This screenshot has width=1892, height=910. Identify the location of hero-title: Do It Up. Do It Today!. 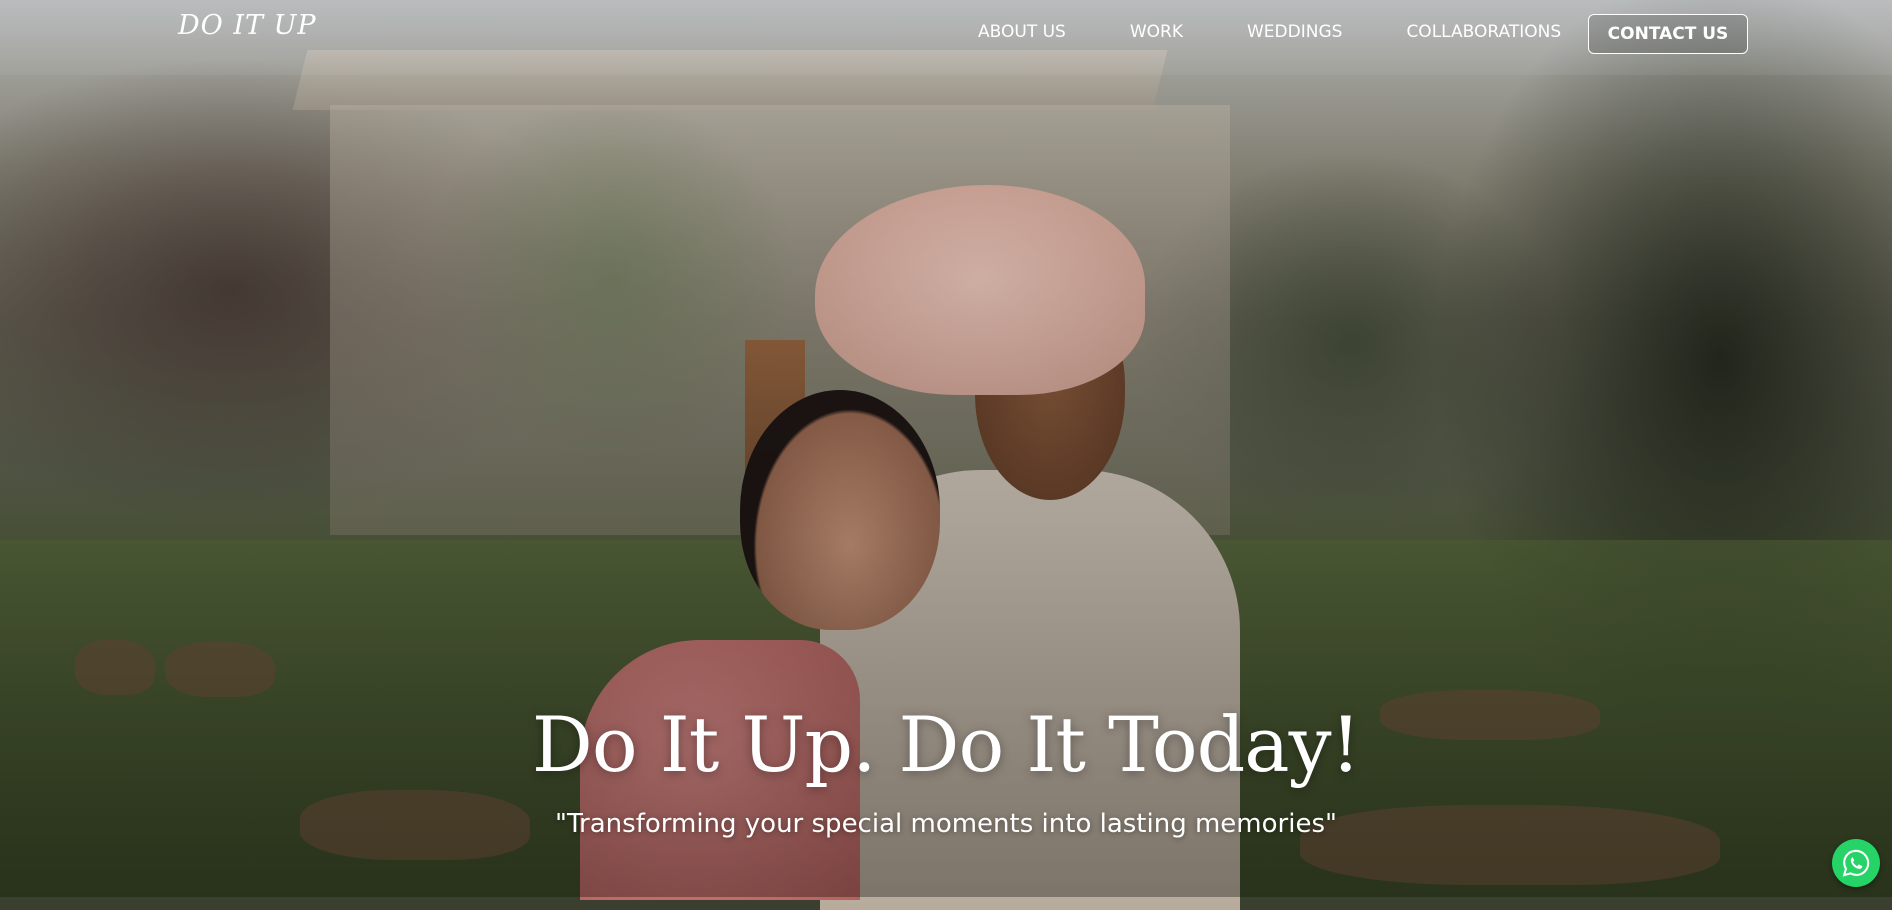
(946, 744).